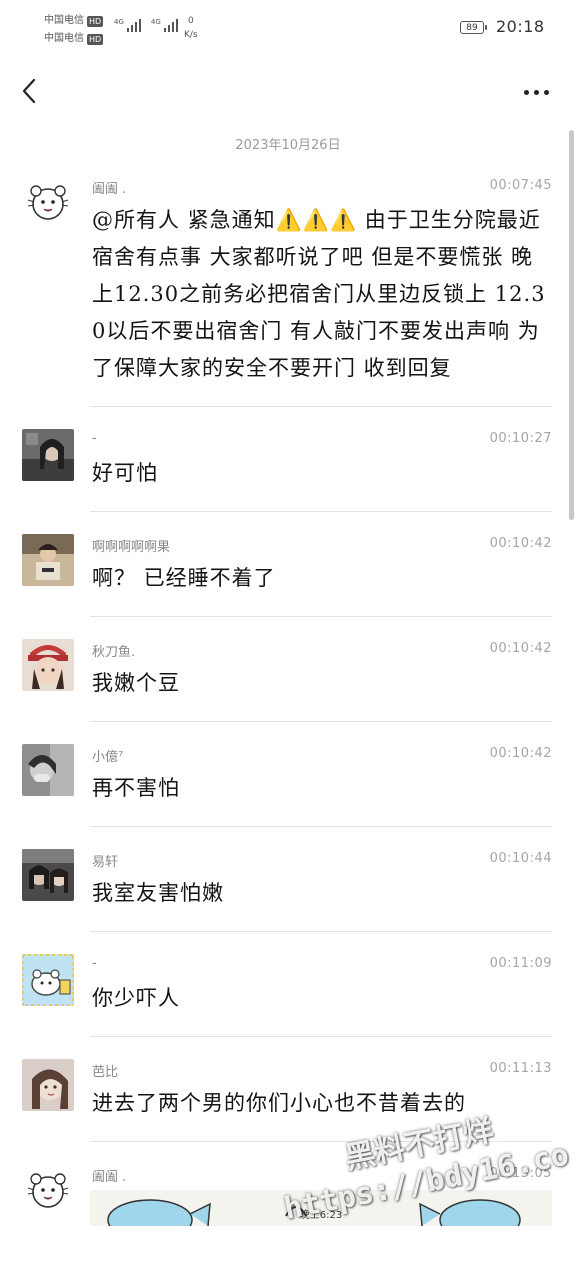 This screenshot has height=1280, width=576. What do you see at coordinates (125, 473) in the screenshot?
I see `message-text: 好可怕` at bounding box center [125, 473].